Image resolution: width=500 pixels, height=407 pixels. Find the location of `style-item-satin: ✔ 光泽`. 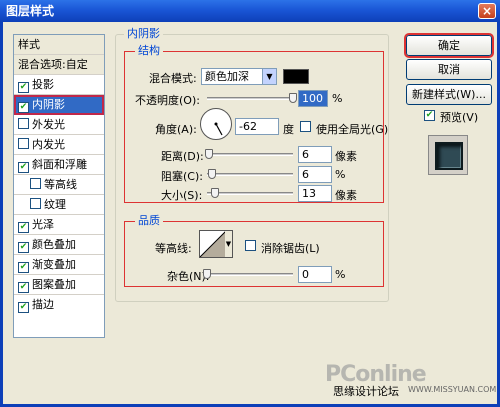

style-item-satin: ✔ 光泽 is located at coordinates (59, 225).